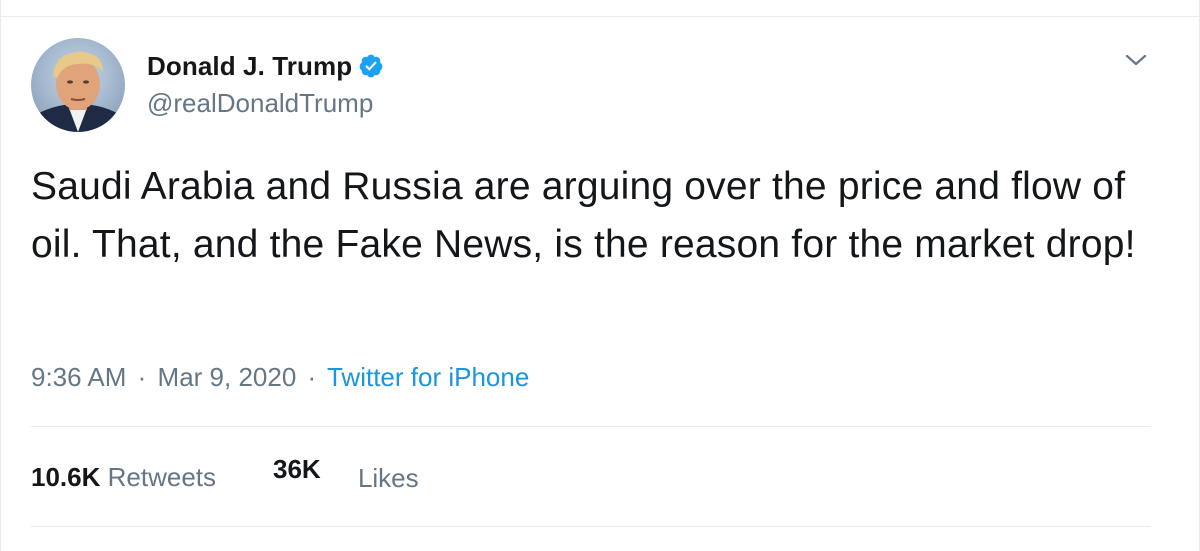  I want to click on retweets-stat: 10.6K Retweets, so click(123, 477).